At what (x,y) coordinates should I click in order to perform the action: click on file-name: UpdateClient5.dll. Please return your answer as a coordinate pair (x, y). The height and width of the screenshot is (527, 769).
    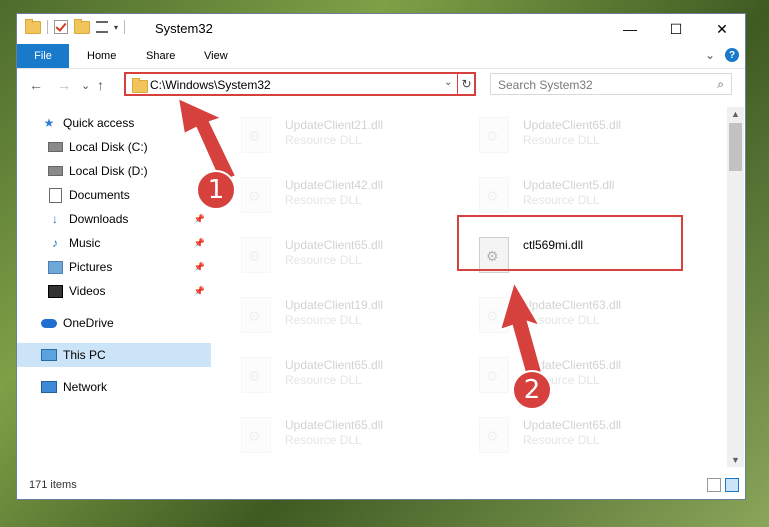
    Looking at the image, I should click on (569, 185).